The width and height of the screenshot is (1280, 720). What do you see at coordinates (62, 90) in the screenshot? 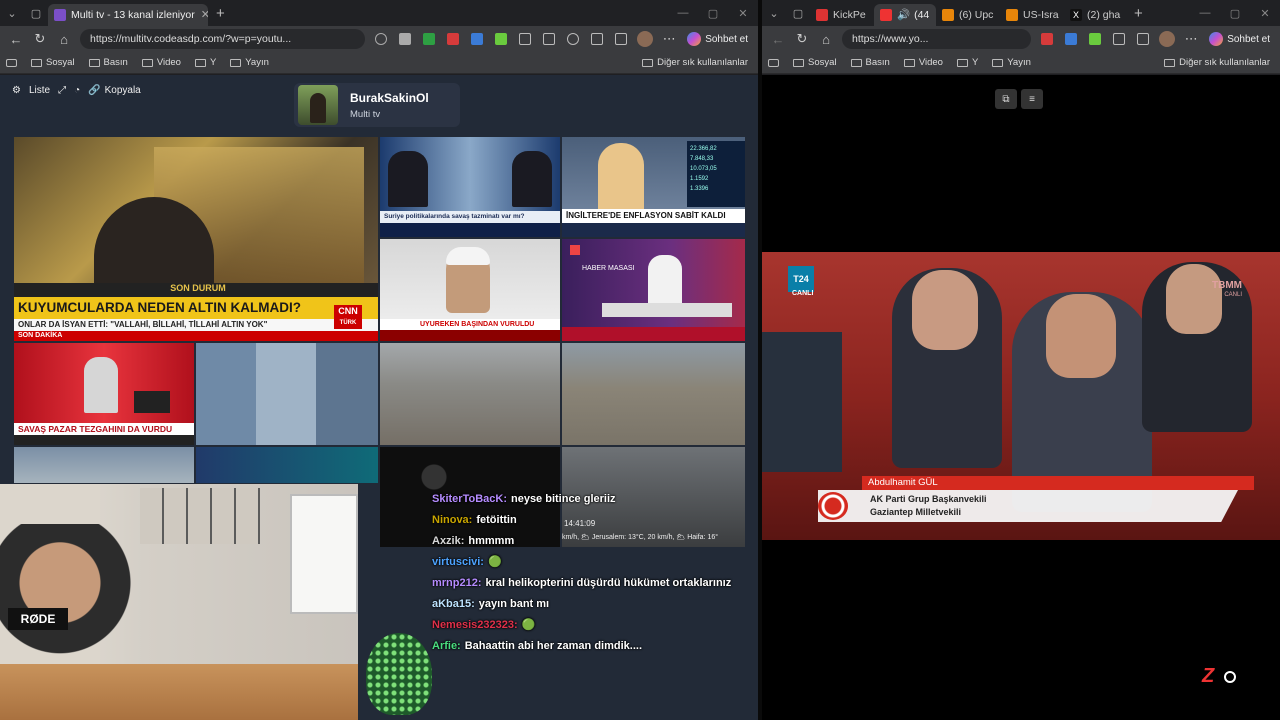
I see `fullscreen-icon: ⤢` at bounding box center [62, 90].